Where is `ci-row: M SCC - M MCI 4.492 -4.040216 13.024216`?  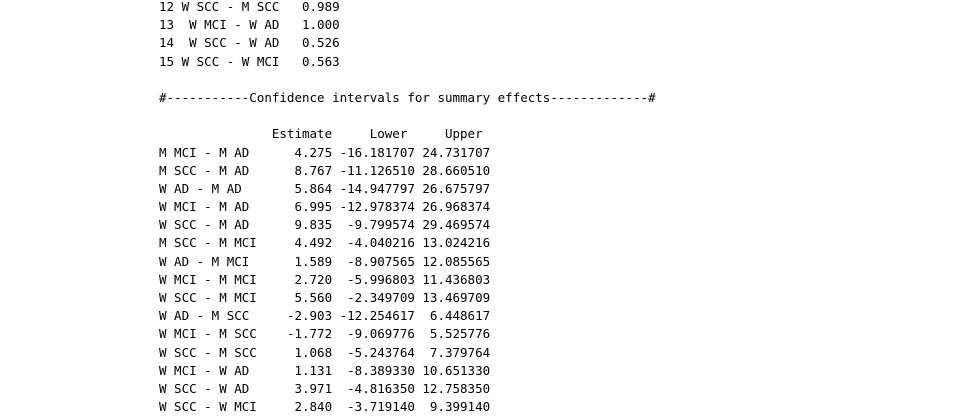 ci-row: M SCC - M MCI 4.492 -4.040216 13.024216 is located at coordinates (325, 243).